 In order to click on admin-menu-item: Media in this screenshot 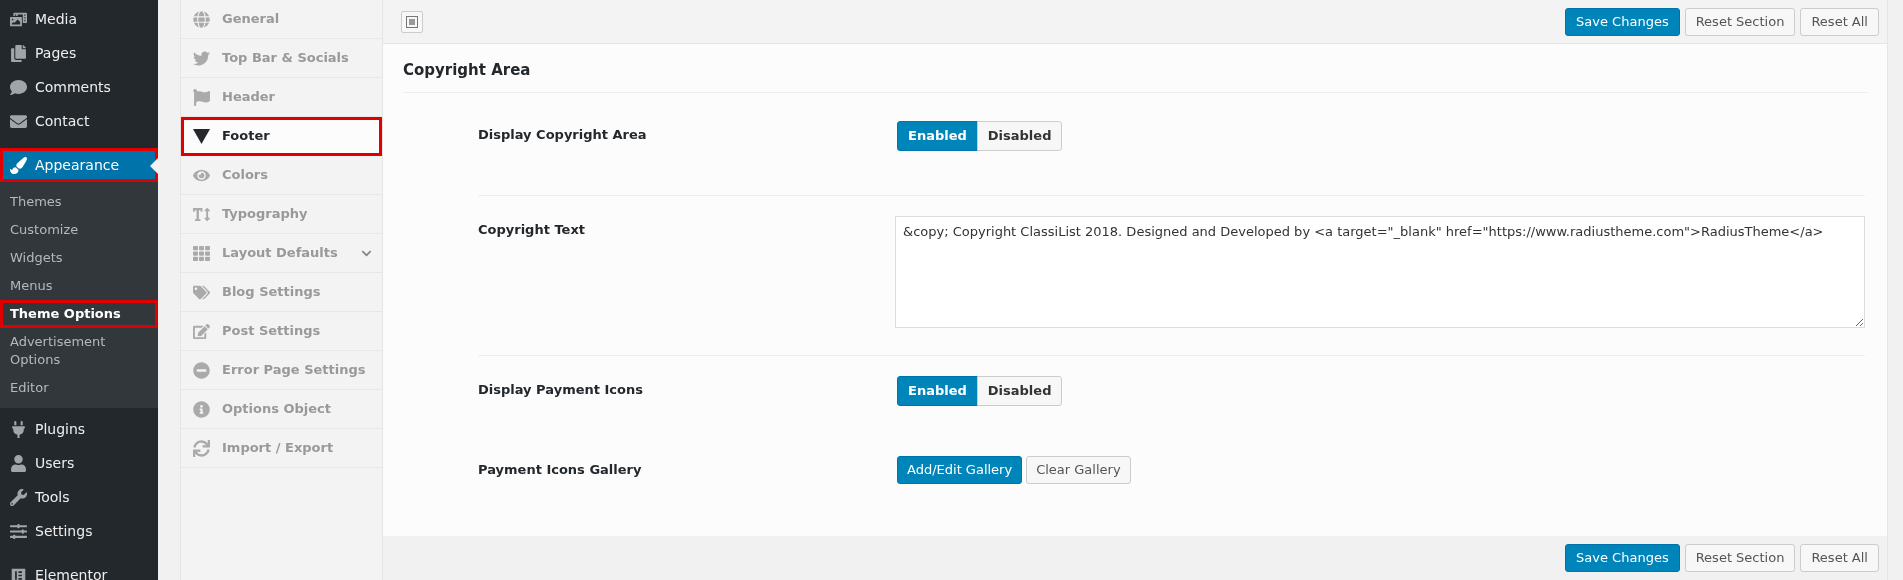, I will do `click(79, 19)`.